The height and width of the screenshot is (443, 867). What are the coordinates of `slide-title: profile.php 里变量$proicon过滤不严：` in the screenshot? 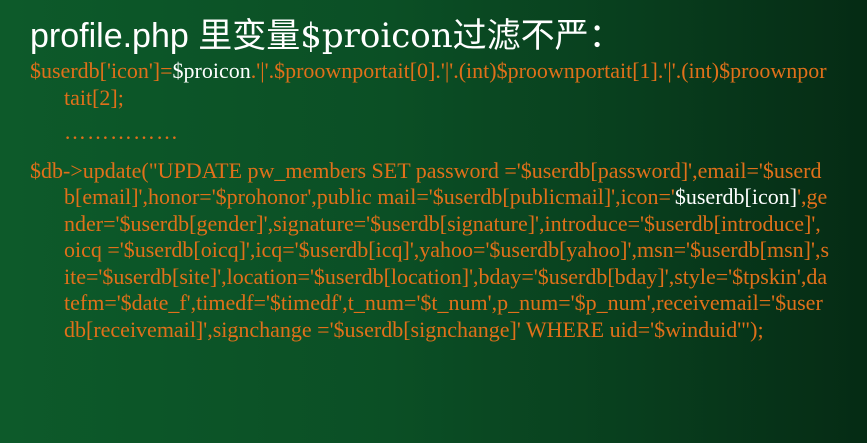 It's located at (326, 32).